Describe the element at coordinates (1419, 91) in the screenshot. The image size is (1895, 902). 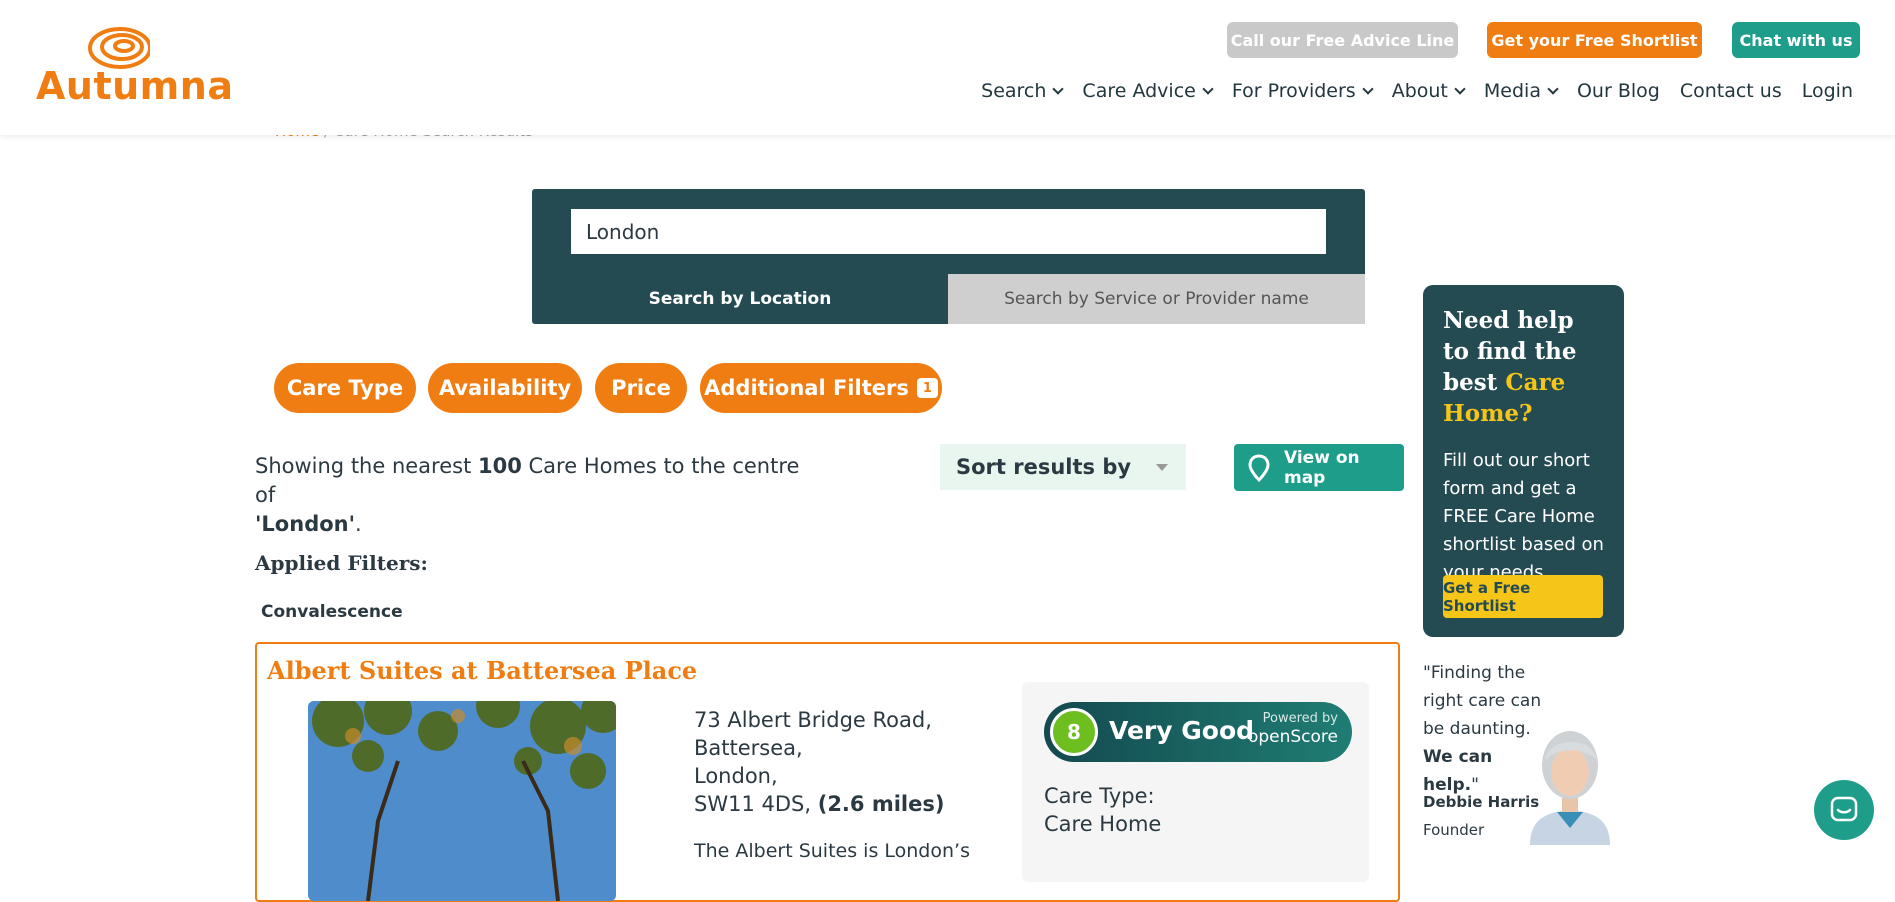
I see `nav-about-label: About` at that location.